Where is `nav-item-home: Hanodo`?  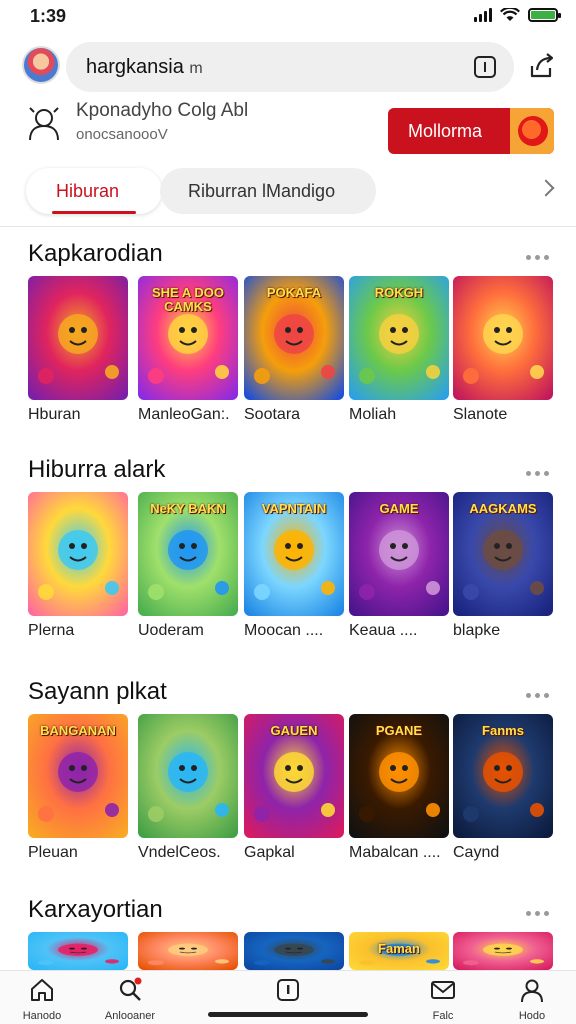
nav-item-home: Hanodo is located at coordinates (42, 999).